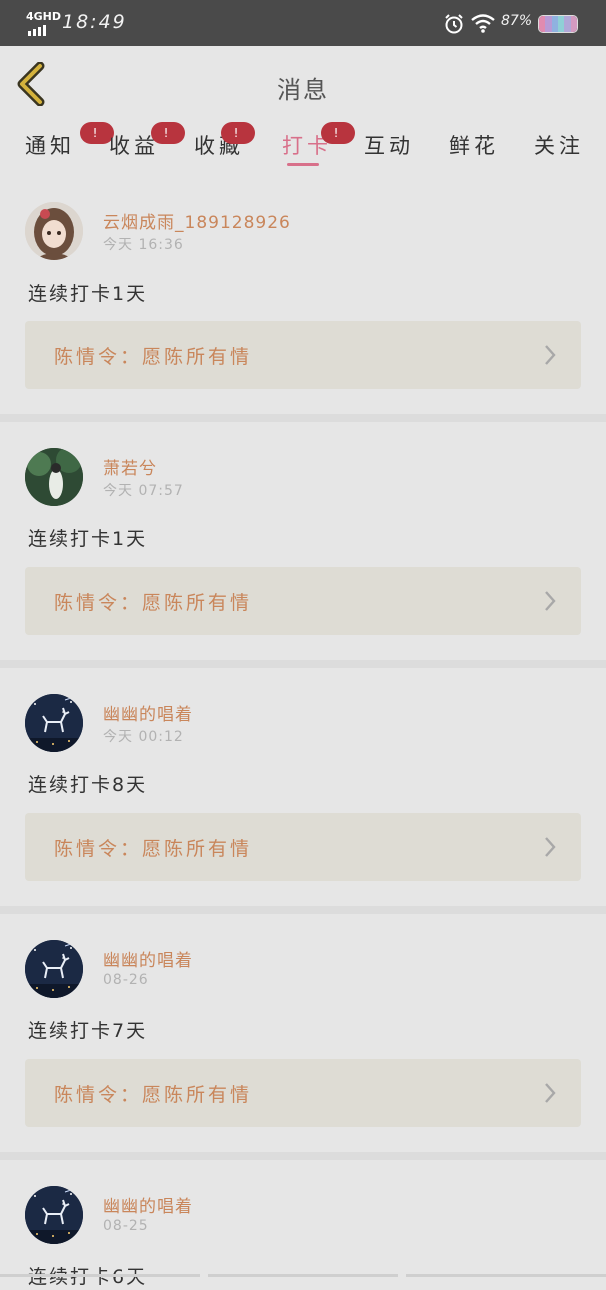  What do you see at coordinates (303, 23) in the screenshot?
I see `status-bar: 4GHD 18:49 87%` at bounding box center [303, 23].